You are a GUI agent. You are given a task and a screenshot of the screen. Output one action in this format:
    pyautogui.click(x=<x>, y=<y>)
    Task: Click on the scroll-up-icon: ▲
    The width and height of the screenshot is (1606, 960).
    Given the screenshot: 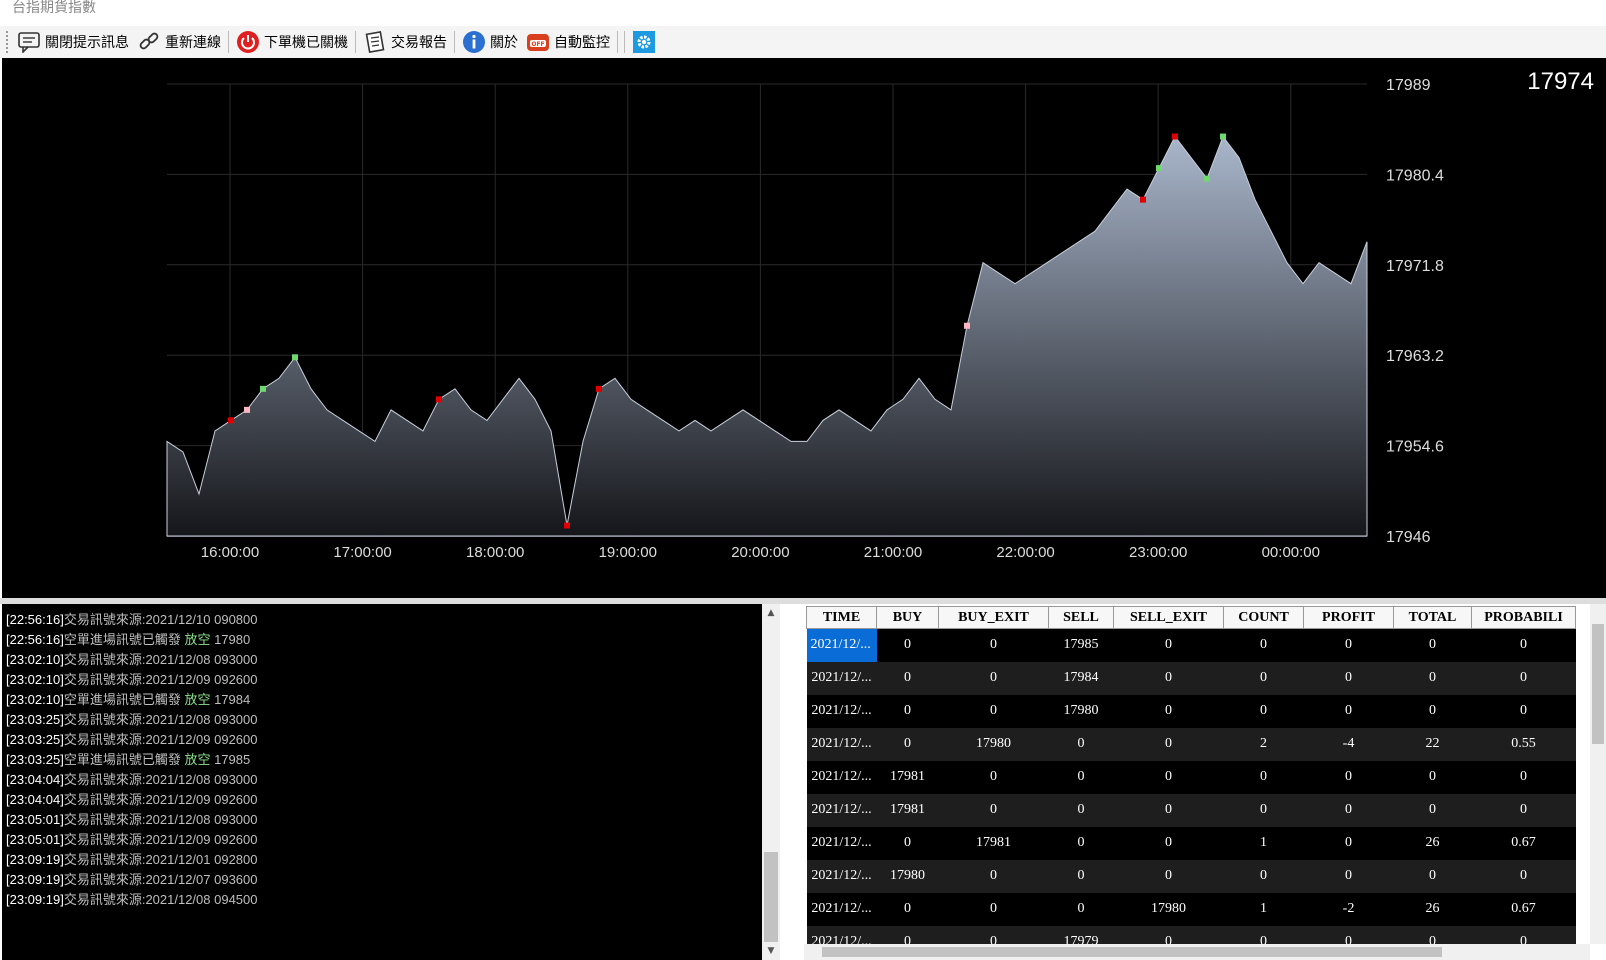 What is the action you would take?
    pyautogui.click(x=771, y=613)
    